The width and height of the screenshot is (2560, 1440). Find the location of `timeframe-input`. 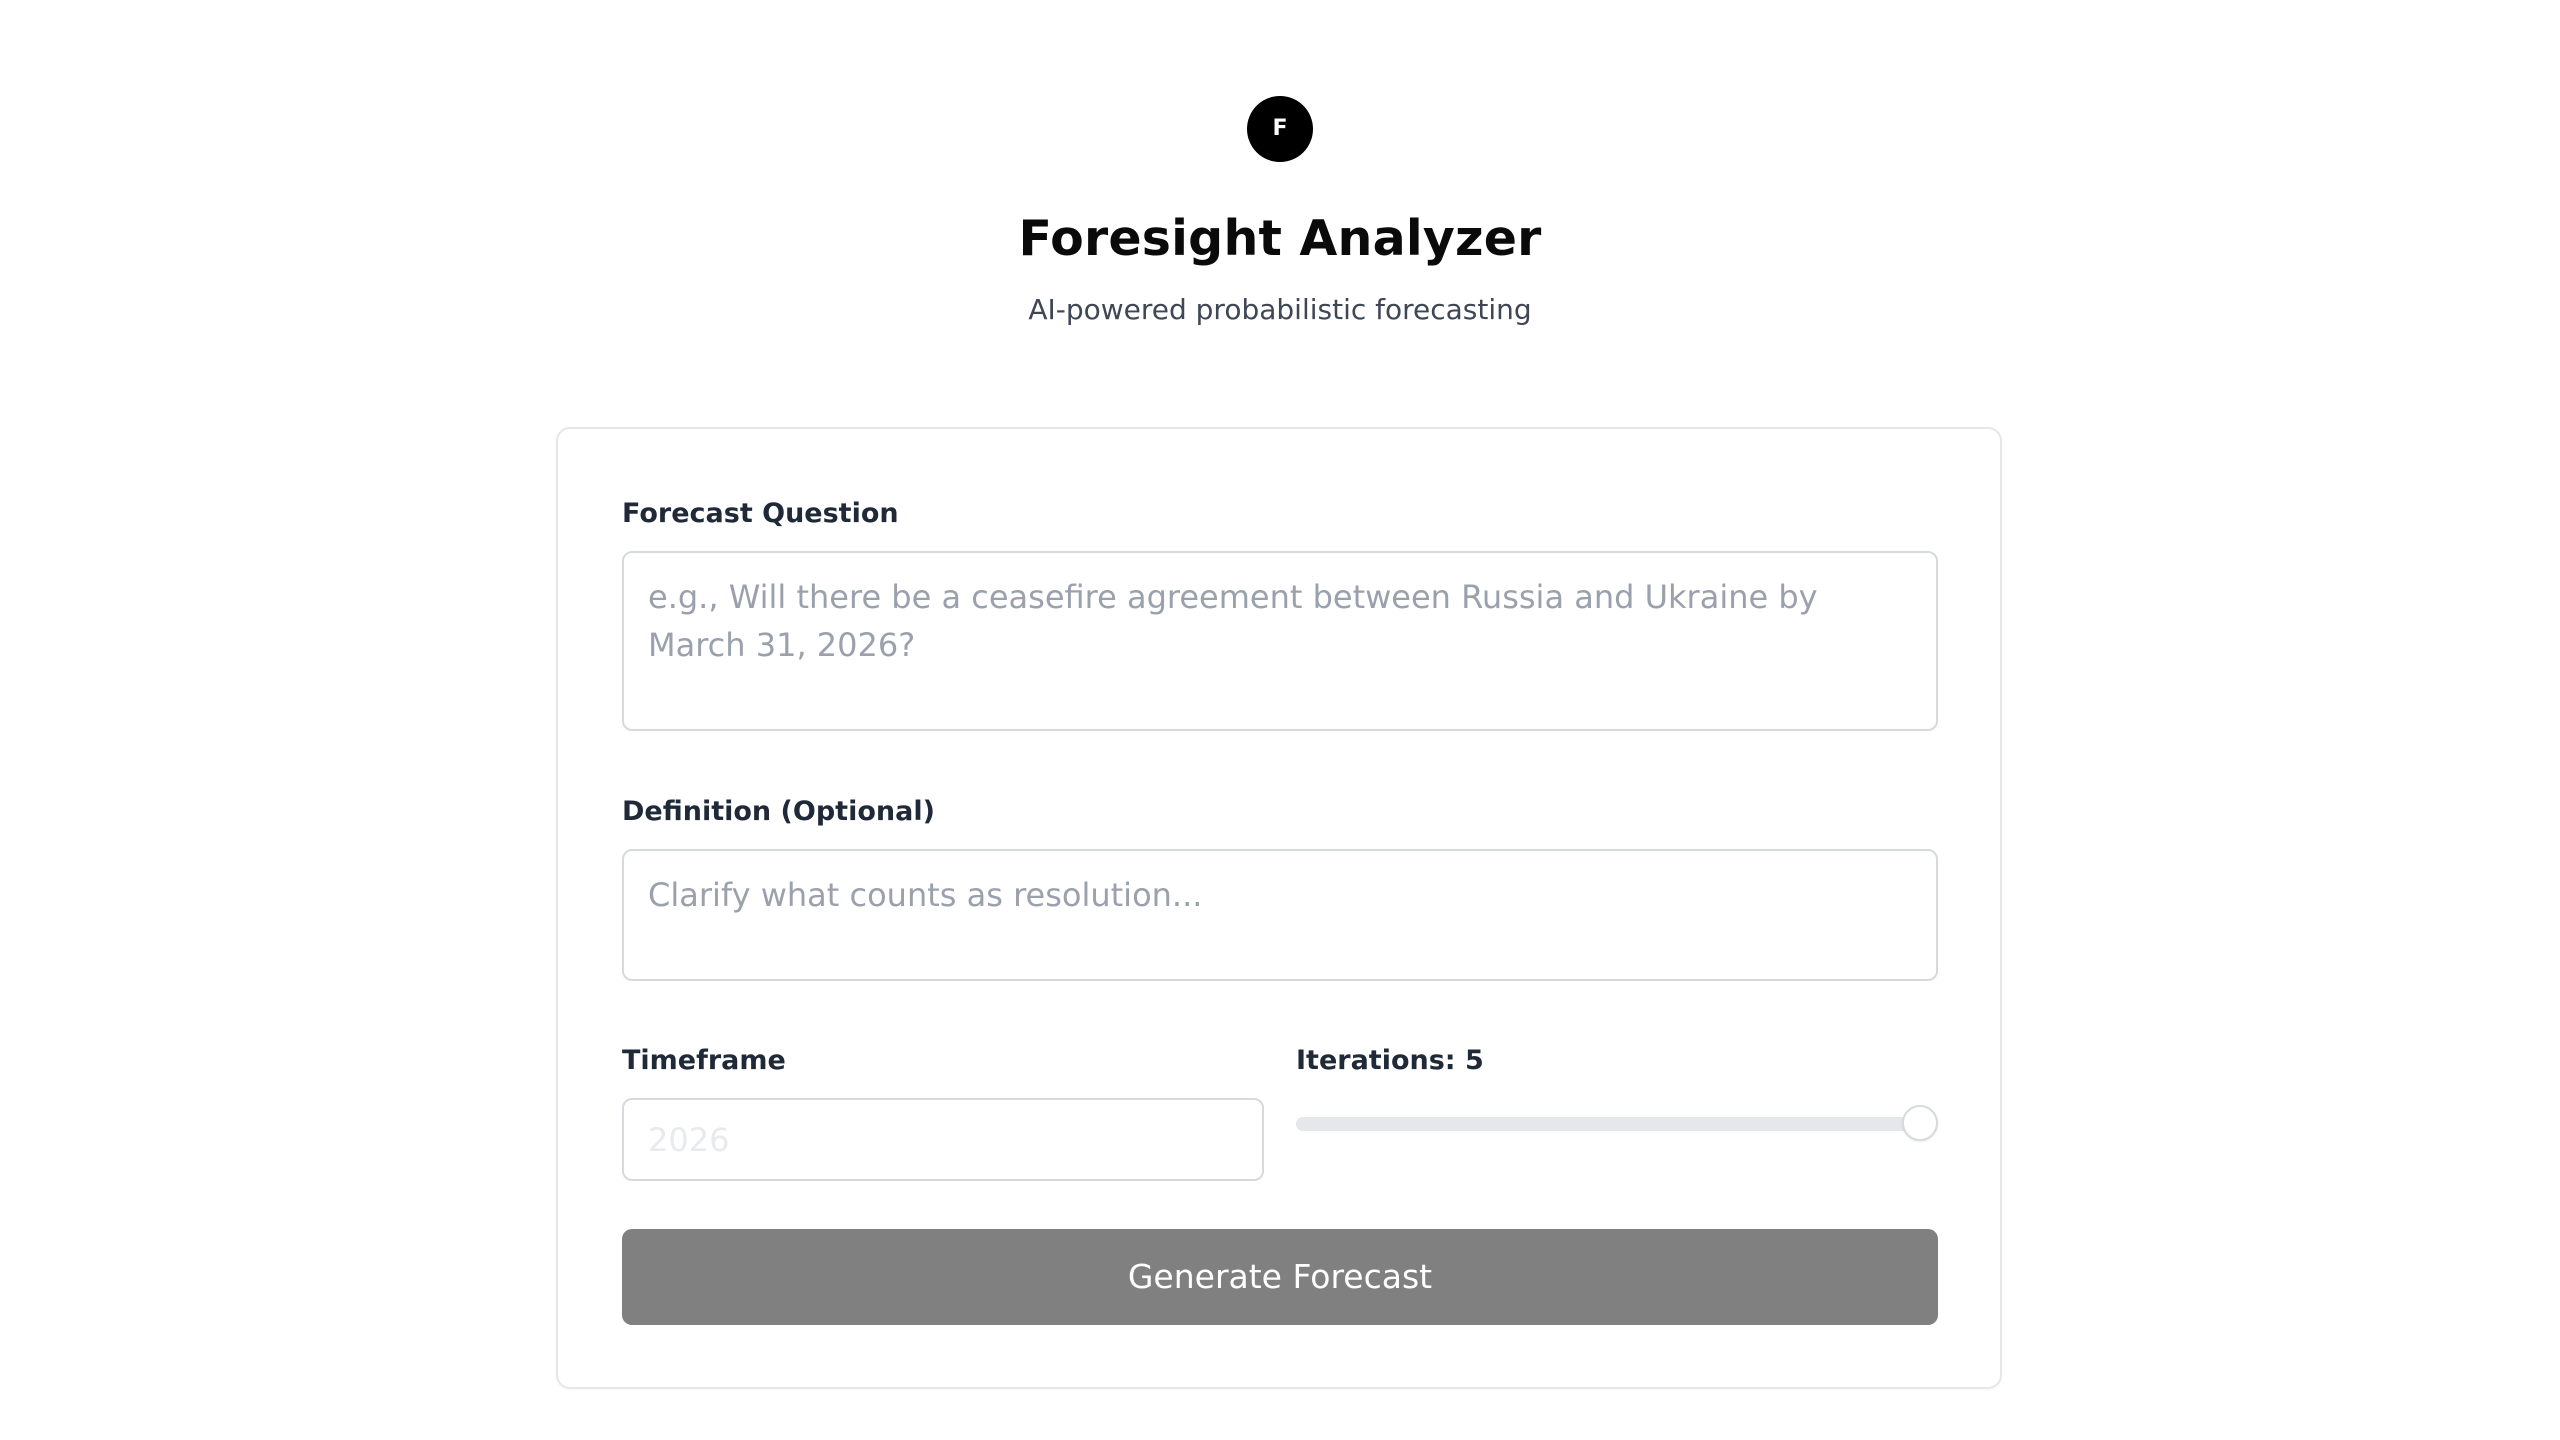

timeframe-input is located at coordinates (943, 1139).